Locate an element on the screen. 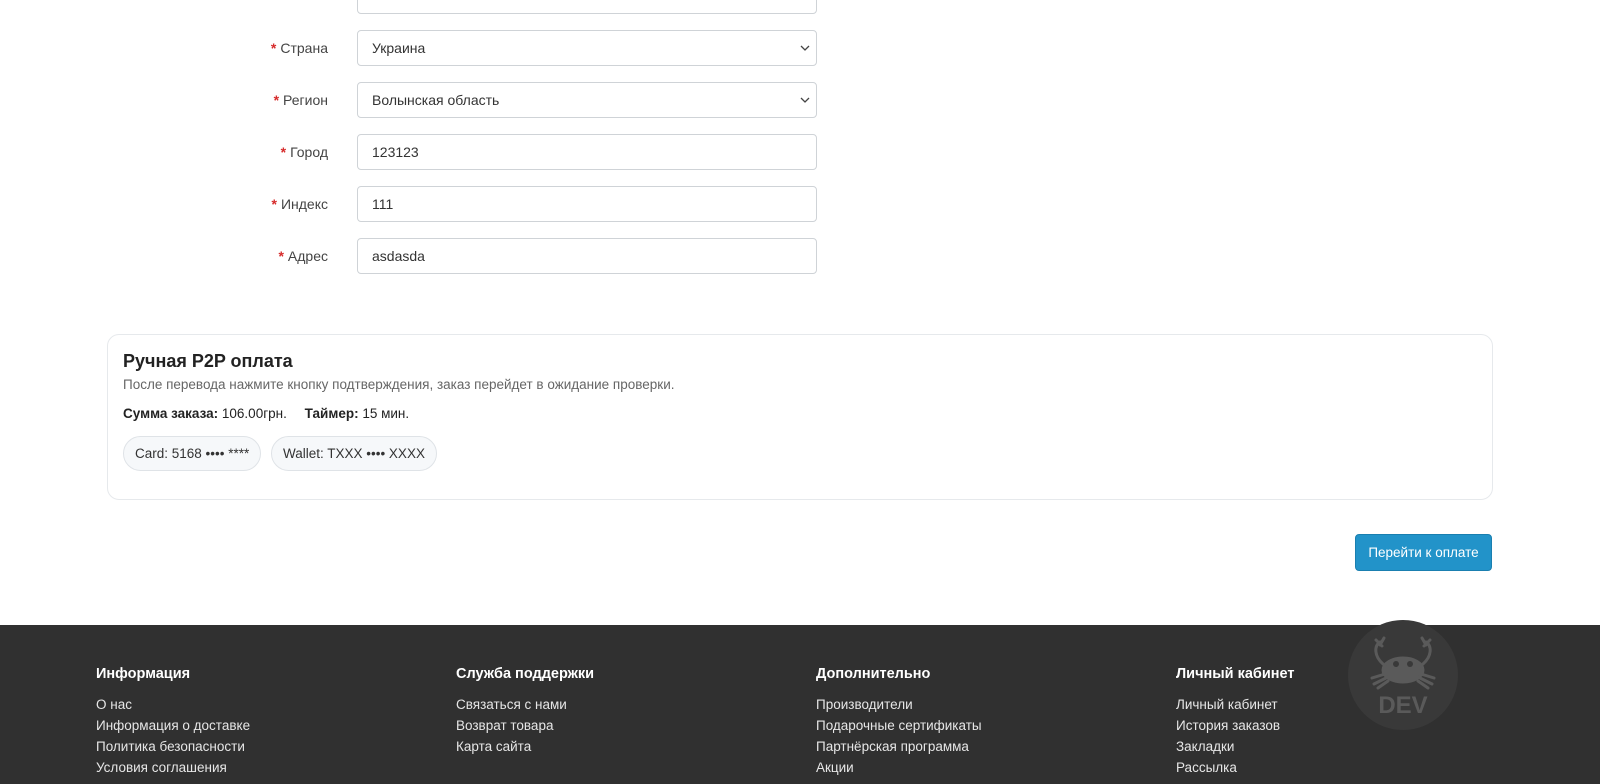 The height and width of the screenshot is (784, 1600). footer-link: Информация о доставке is located at coordinates (173, 725).